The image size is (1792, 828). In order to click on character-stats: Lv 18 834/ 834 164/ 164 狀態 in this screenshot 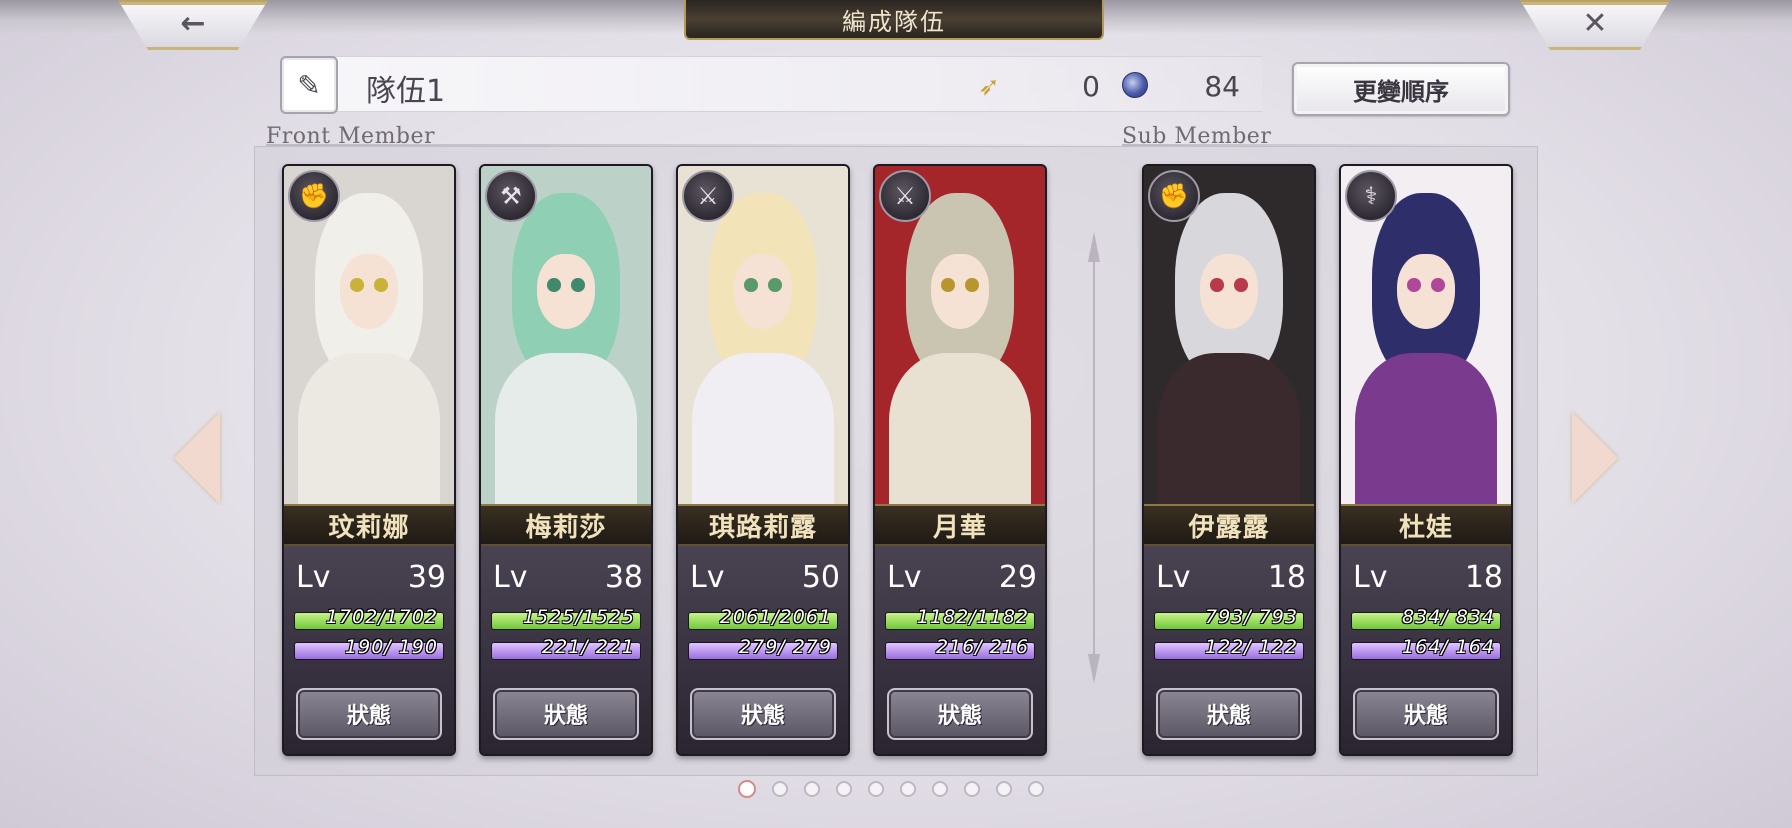, I will do `click(1426, 650)`.